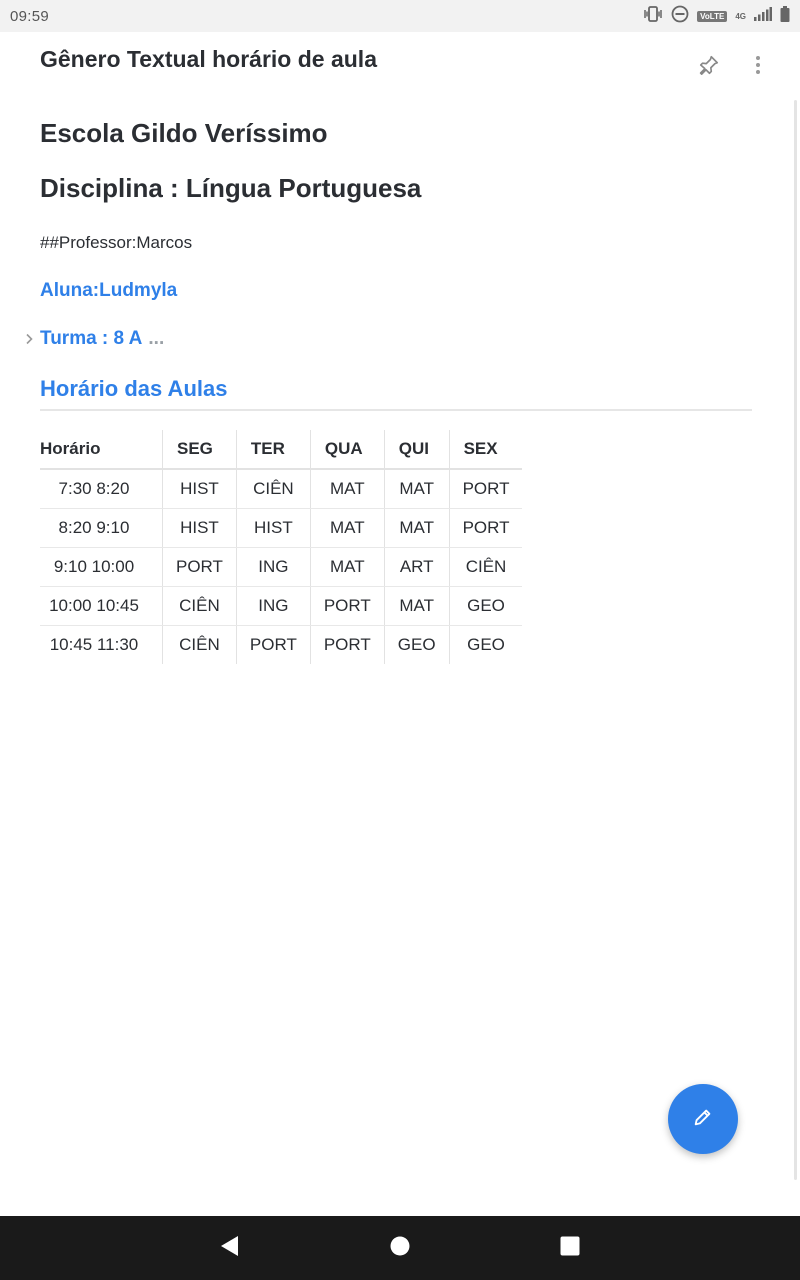 The image size is (800, 1280). Describe the element at coordinates (416, 567) in the screenshot. I see `table-cell: ART` at that location.